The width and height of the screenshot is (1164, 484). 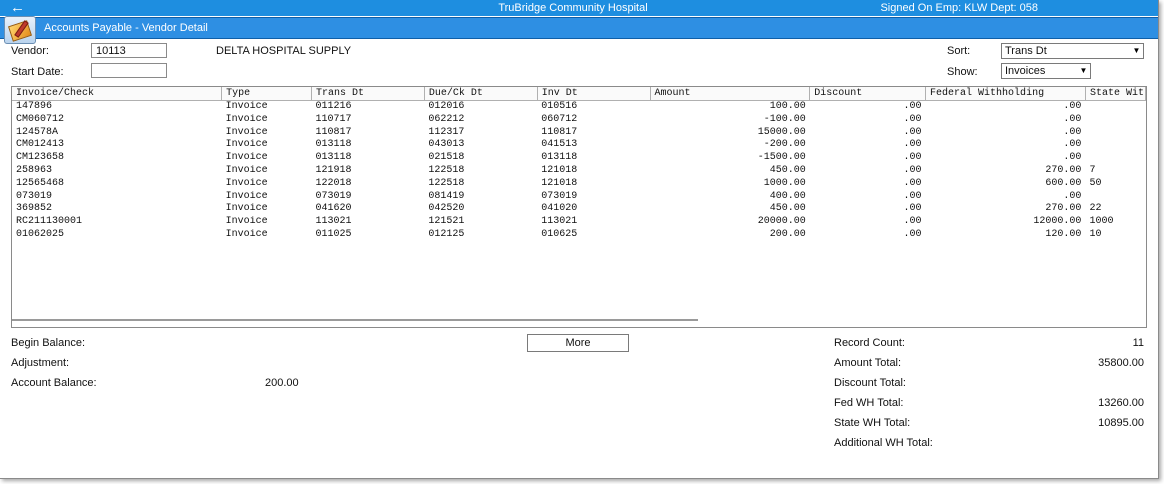 I want to click on table-cell: 22, so click(x=1095, y=209).